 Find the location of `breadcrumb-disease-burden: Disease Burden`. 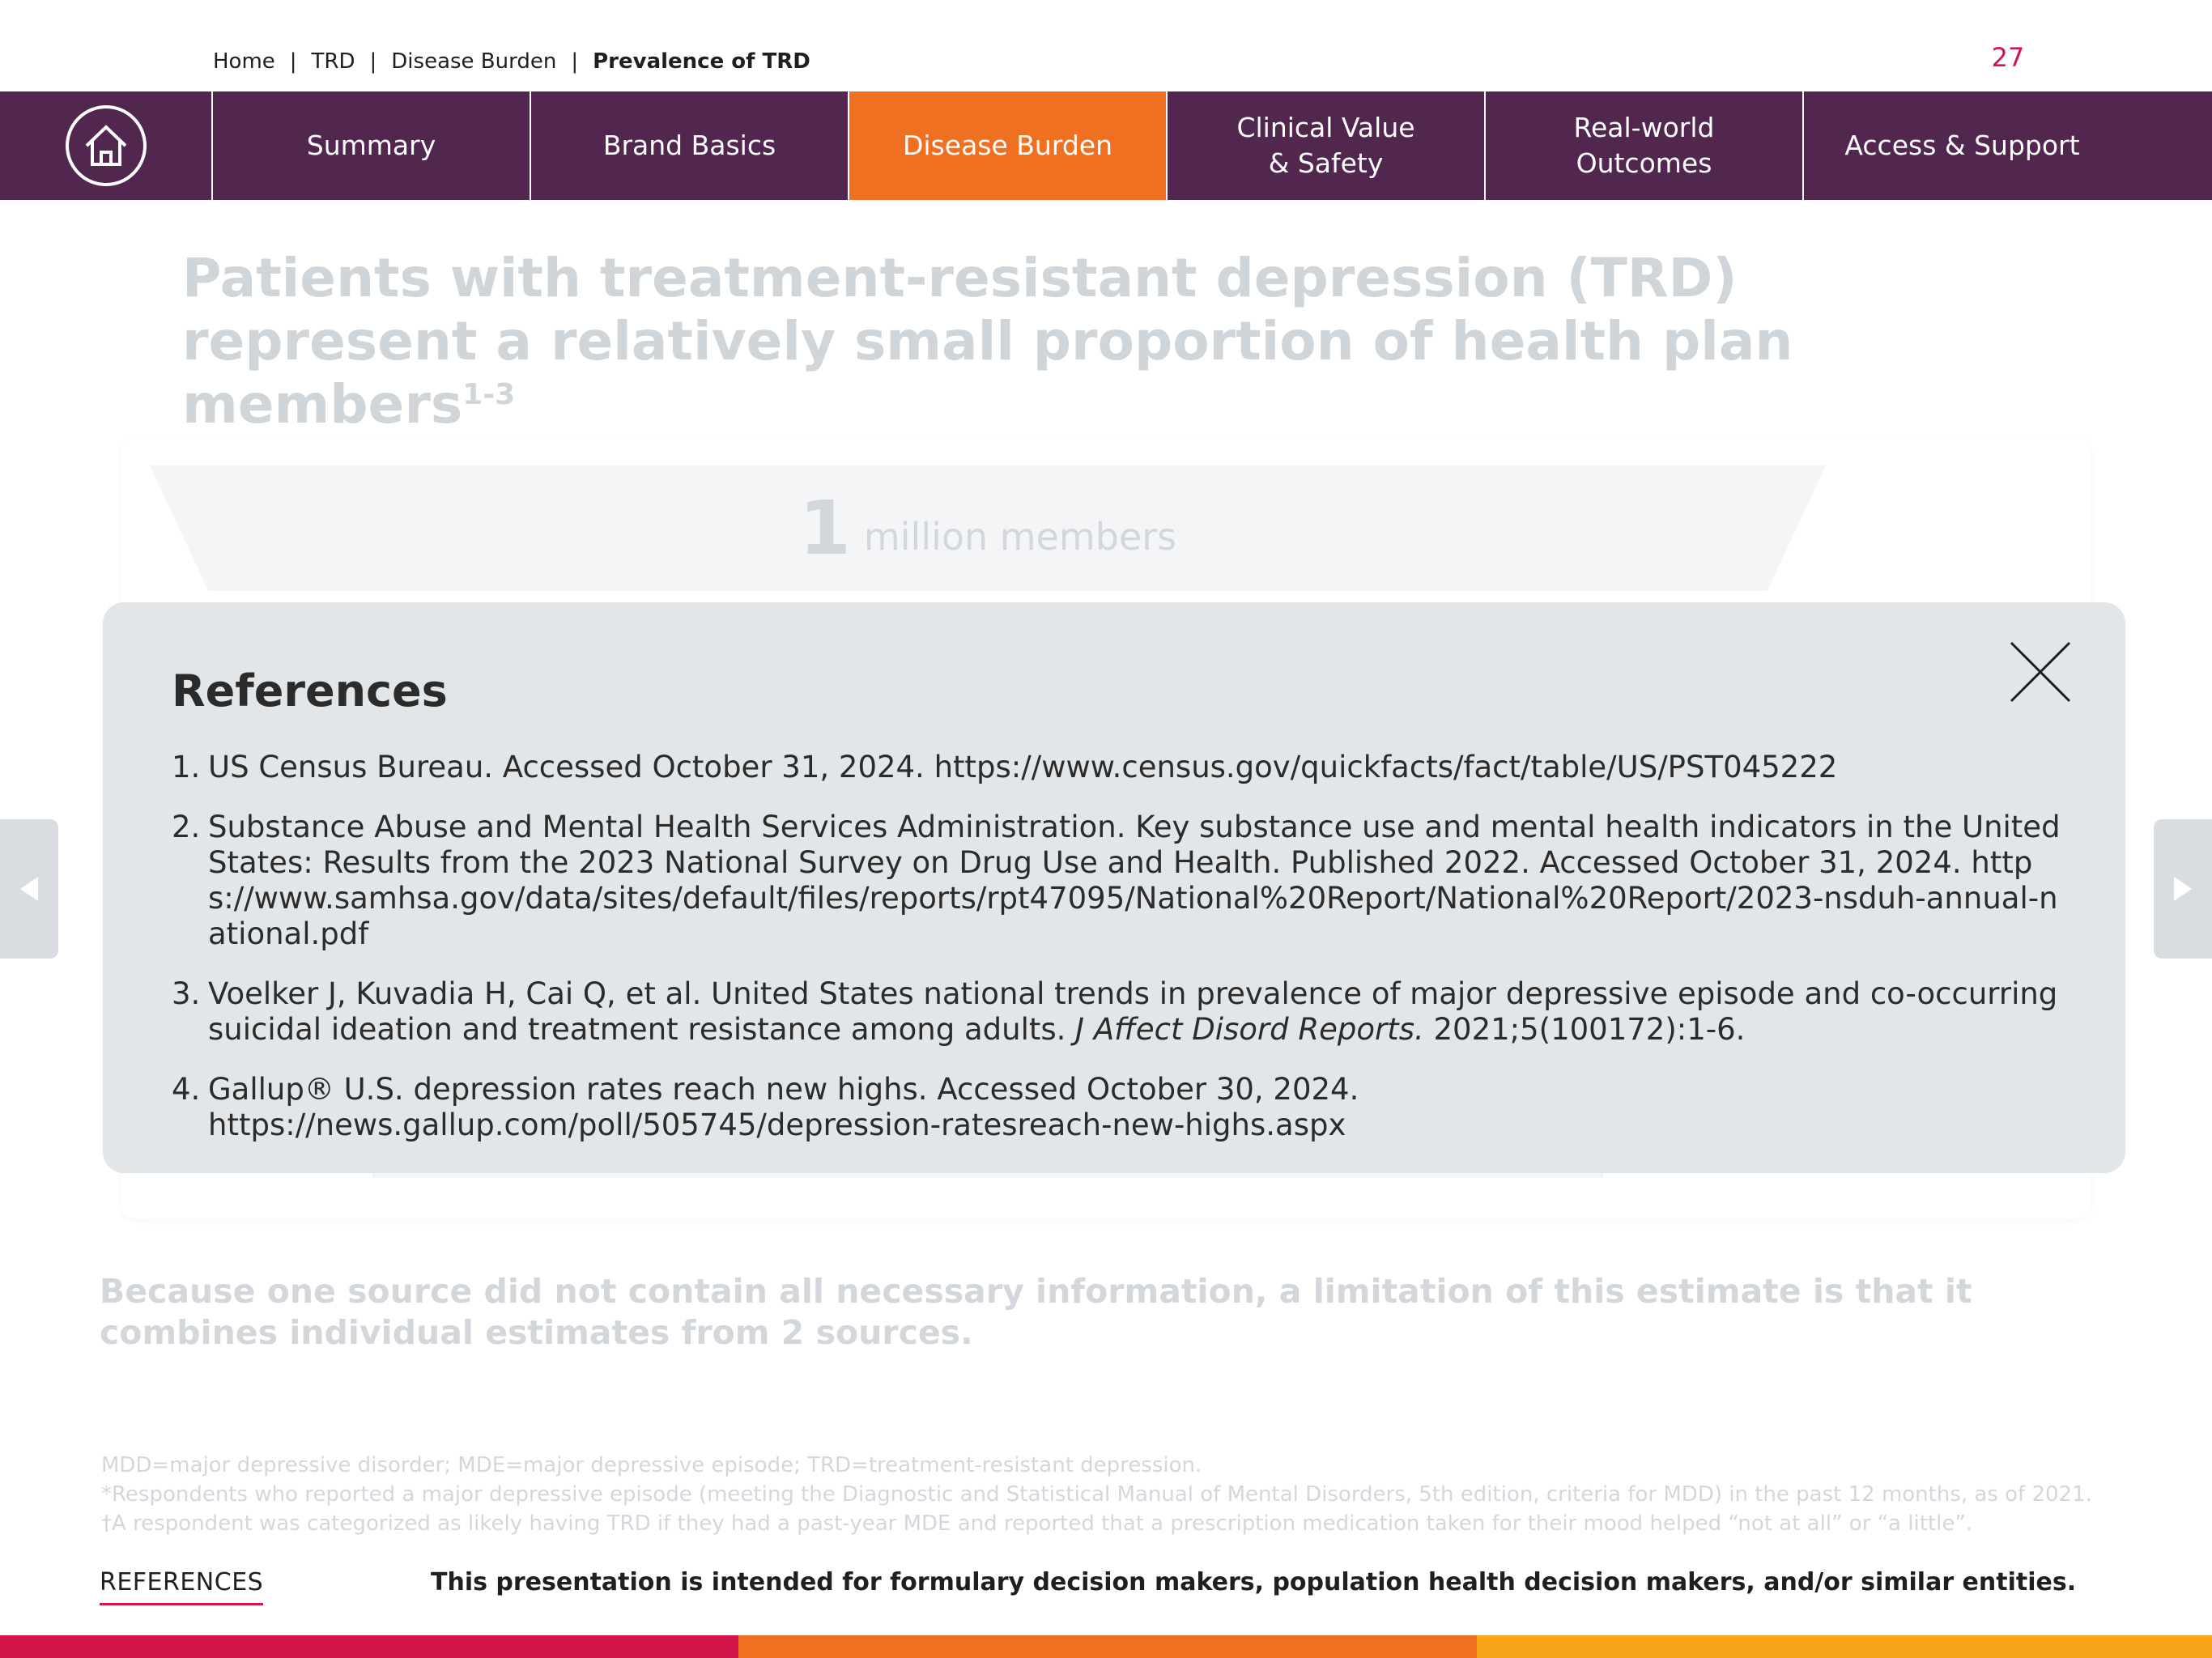

breadcrumb-disease-burden: Disease Burden is located at coordinates (474, 61).